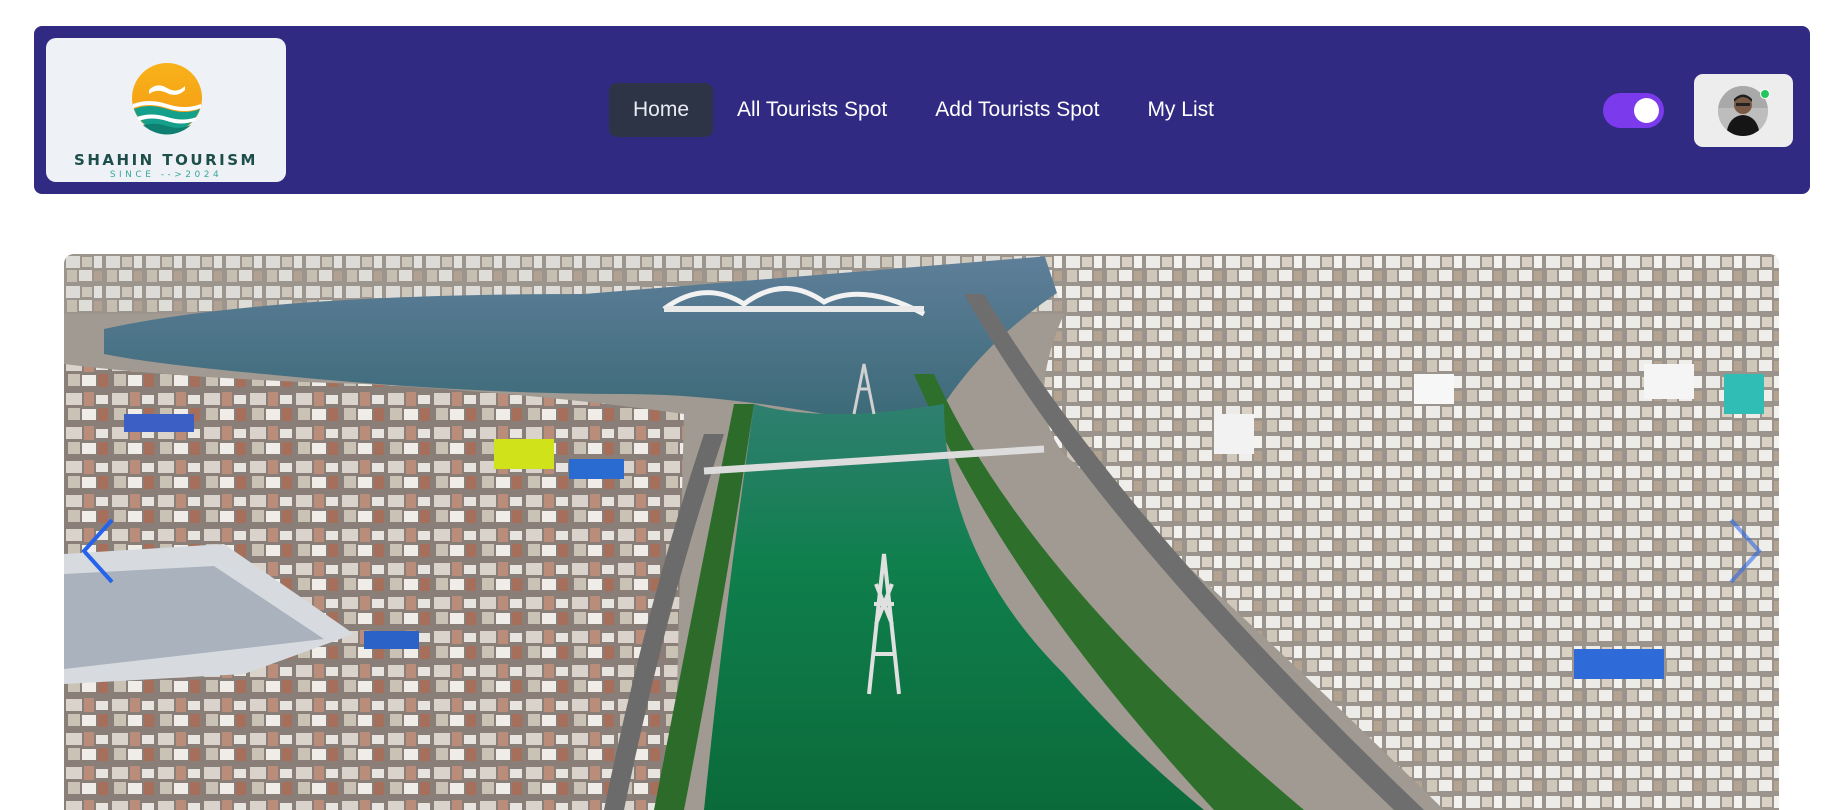 Image resolution: width=1843 pixels, height=810 pixels. What do you see at coordinates (166, 160) in the screenshot?
I see `brand-name: SHAHIN TOURISM` at bounding box center [166, 160].